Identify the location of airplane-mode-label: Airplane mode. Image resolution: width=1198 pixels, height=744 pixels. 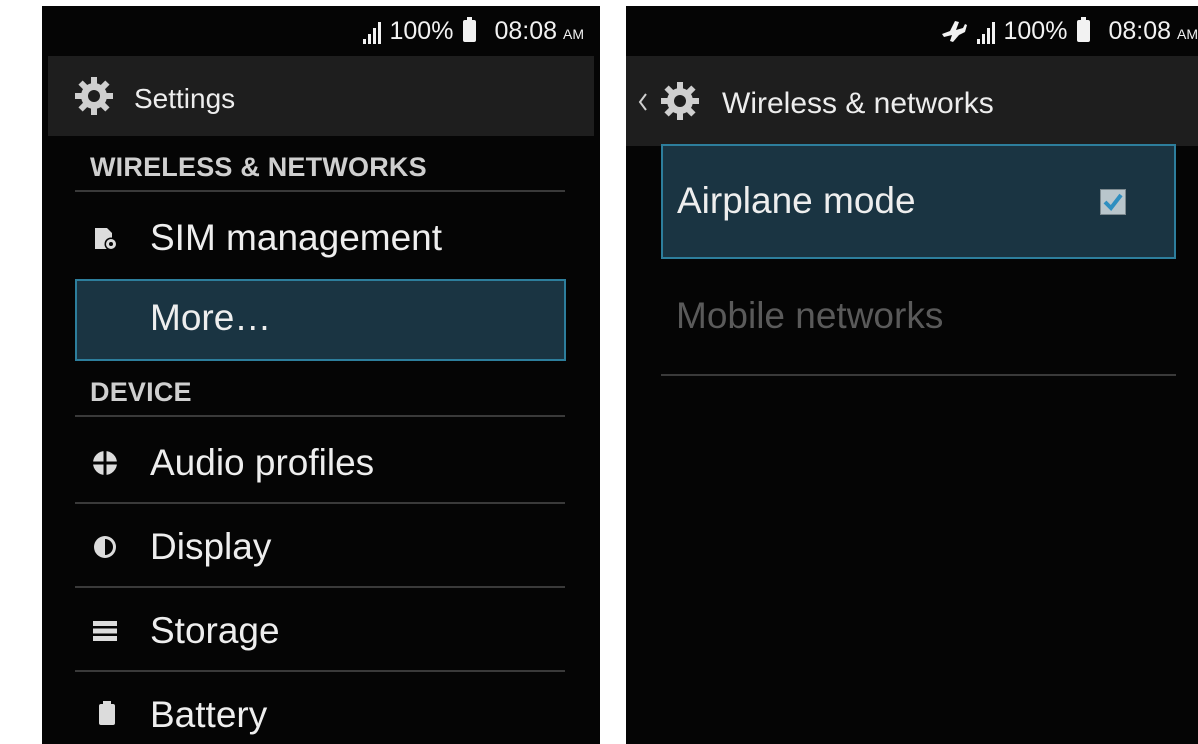
(796, 200).